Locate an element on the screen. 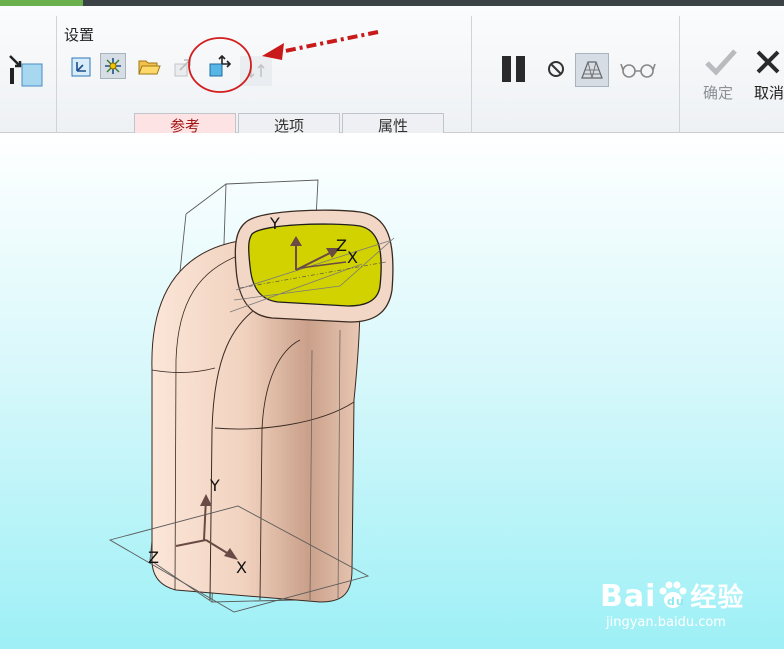 The height and width of the screenshot is (649, 784). group-title-settings: 设置 is located at coordinates (79, 35).